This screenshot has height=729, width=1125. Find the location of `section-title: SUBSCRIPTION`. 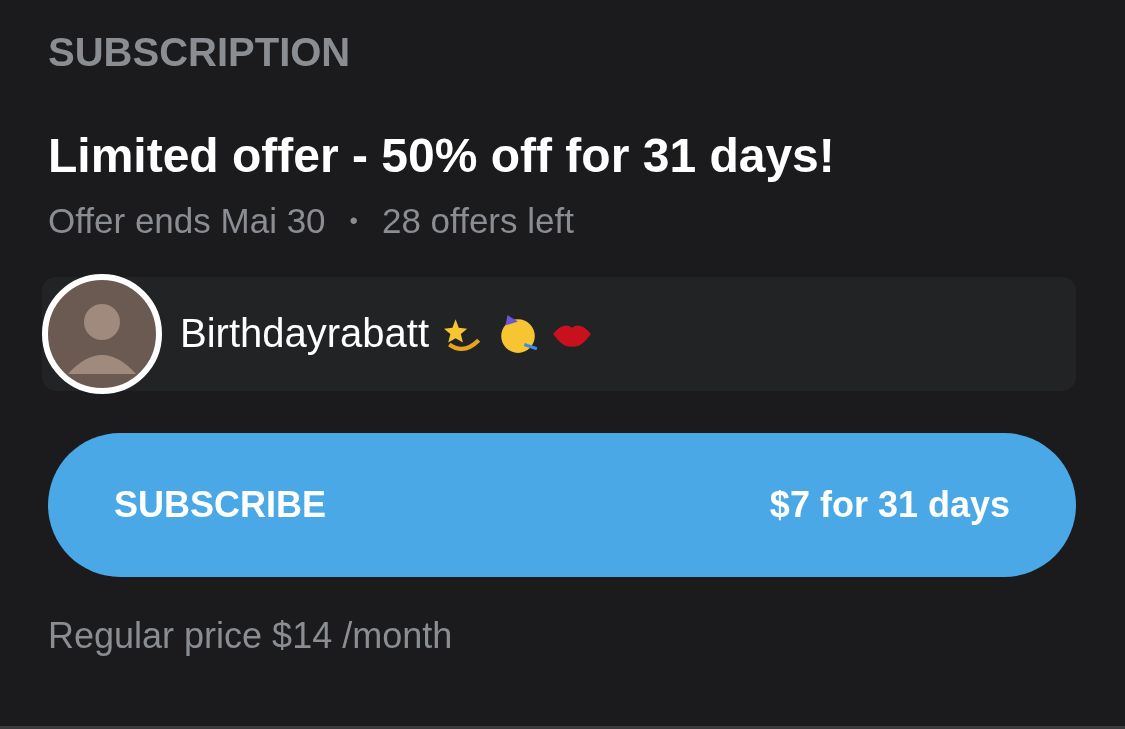

section-title: SUBSCRIPTION is located at coordinates (200, 52).